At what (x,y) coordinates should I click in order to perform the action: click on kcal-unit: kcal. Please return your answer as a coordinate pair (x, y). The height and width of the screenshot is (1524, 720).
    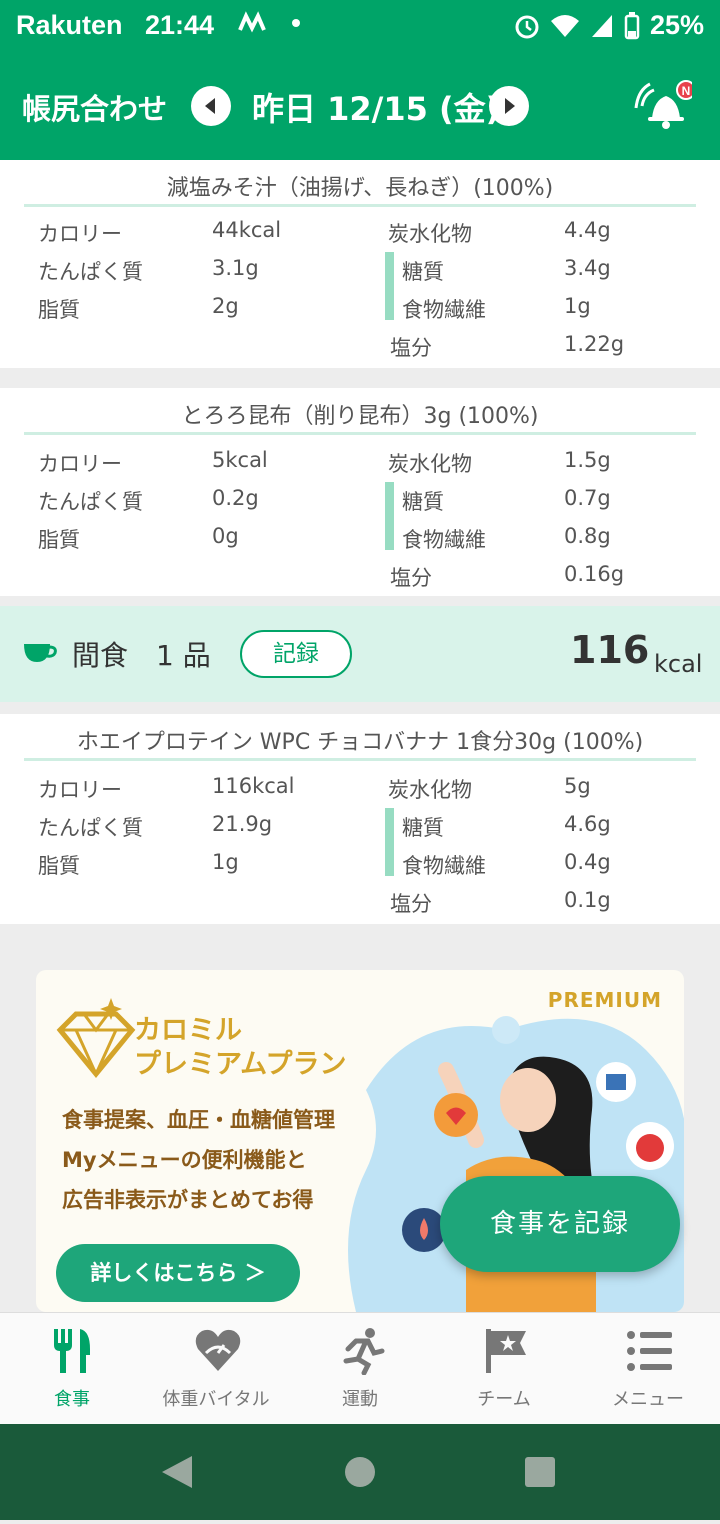
    Looking at the image, I should click on (678, 664).